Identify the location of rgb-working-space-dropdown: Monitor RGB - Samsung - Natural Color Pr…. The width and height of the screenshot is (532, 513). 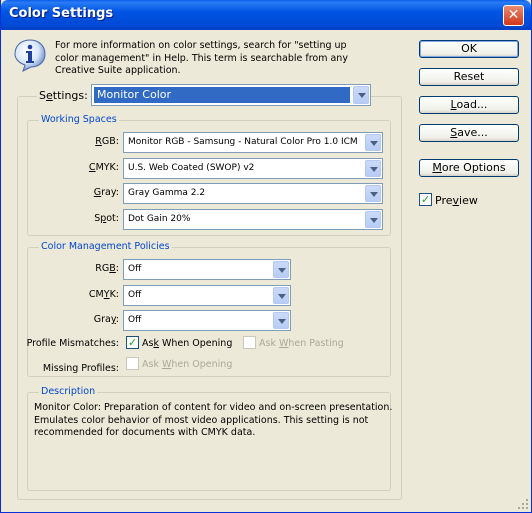
(253, 142).